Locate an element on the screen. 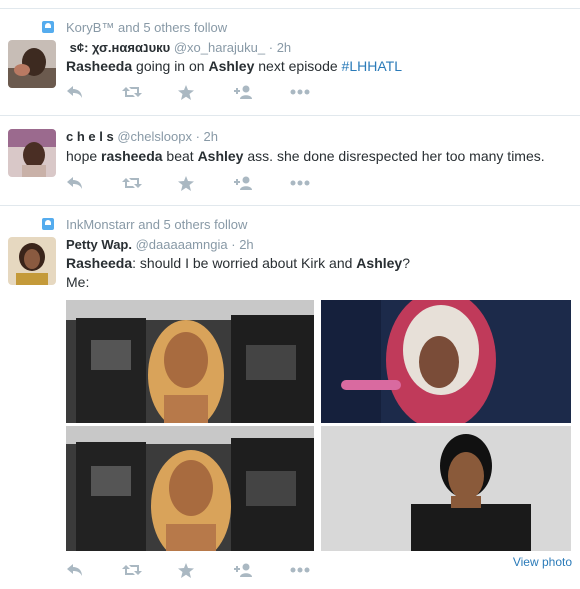  text-segment: going in on is located at coordinates (170, 66).